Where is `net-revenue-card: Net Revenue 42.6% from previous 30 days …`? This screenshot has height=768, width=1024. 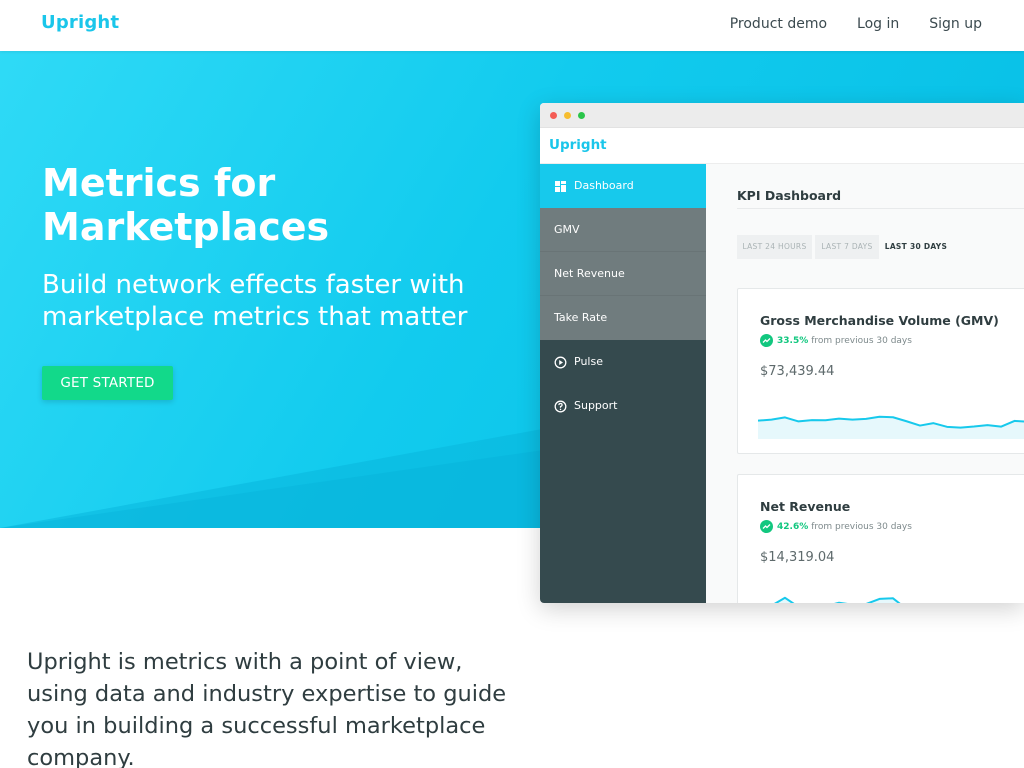 net-revenue-card: Net Revenue 42.6% from previous 30 days … is located at coordinates (880, 538).